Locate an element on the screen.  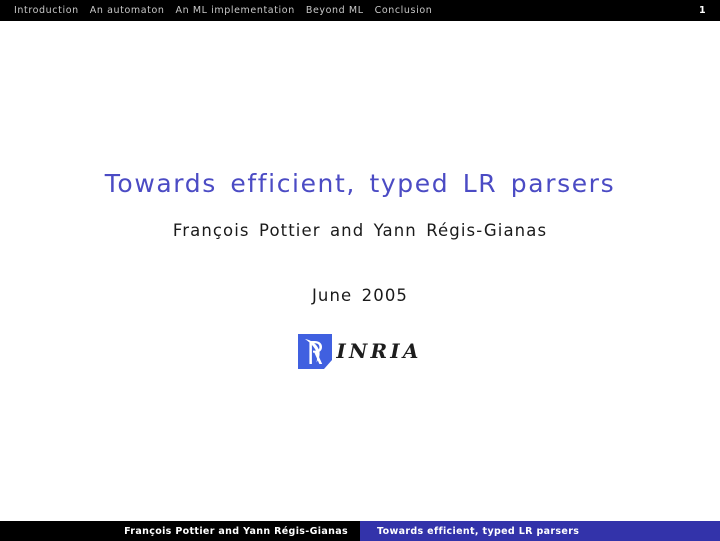
nav-item-introduction: Introduction is located at coordinates (46, 10).